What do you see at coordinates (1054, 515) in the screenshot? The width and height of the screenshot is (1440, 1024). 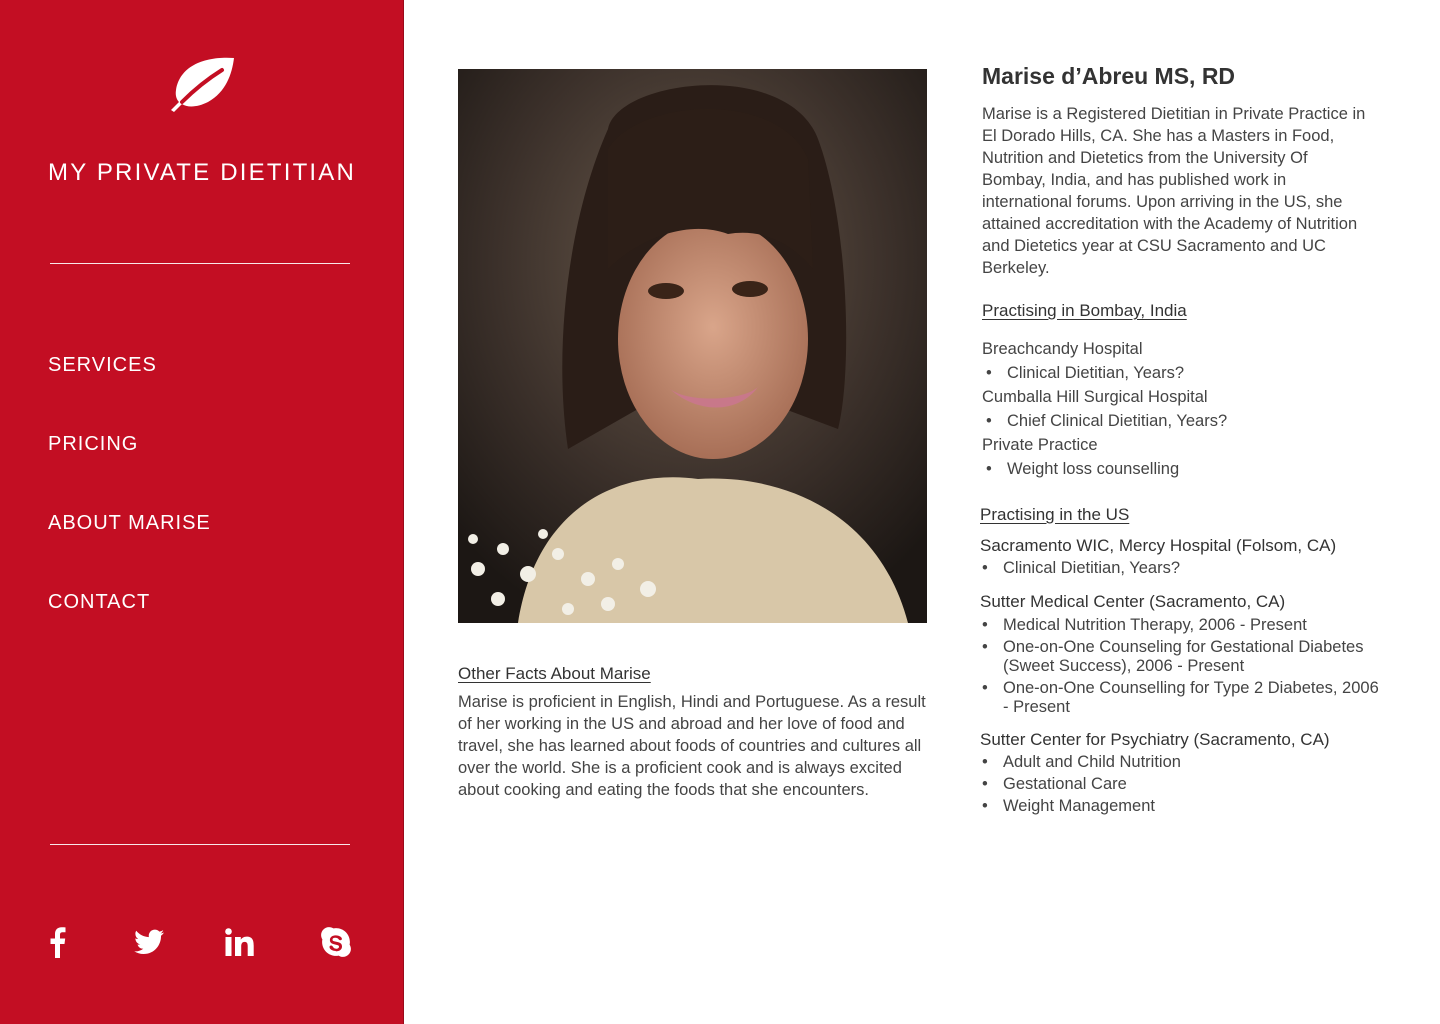 I see `us-section-heading: Practising in the US` at bounding box center [1054, 515].